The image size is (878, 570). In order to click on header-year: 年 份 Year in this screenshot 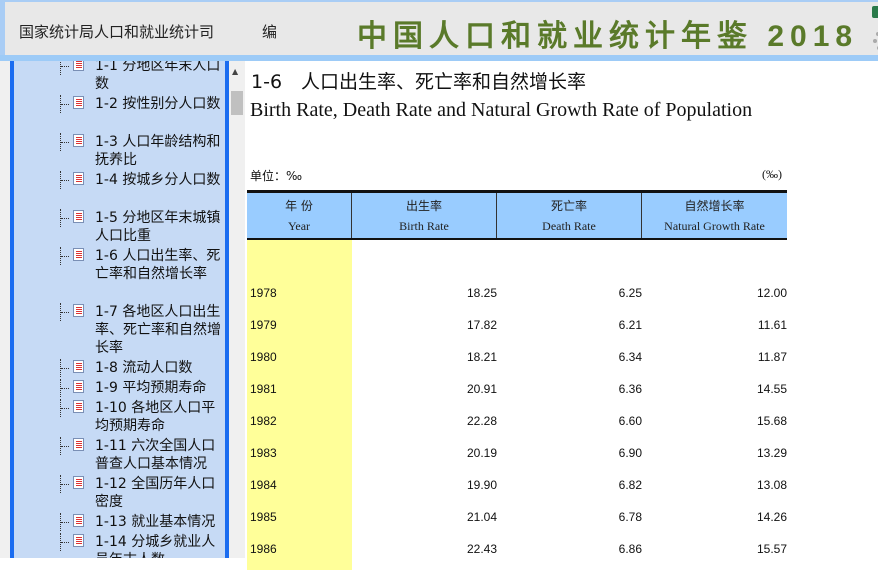, I will do `click(299, 215)`.